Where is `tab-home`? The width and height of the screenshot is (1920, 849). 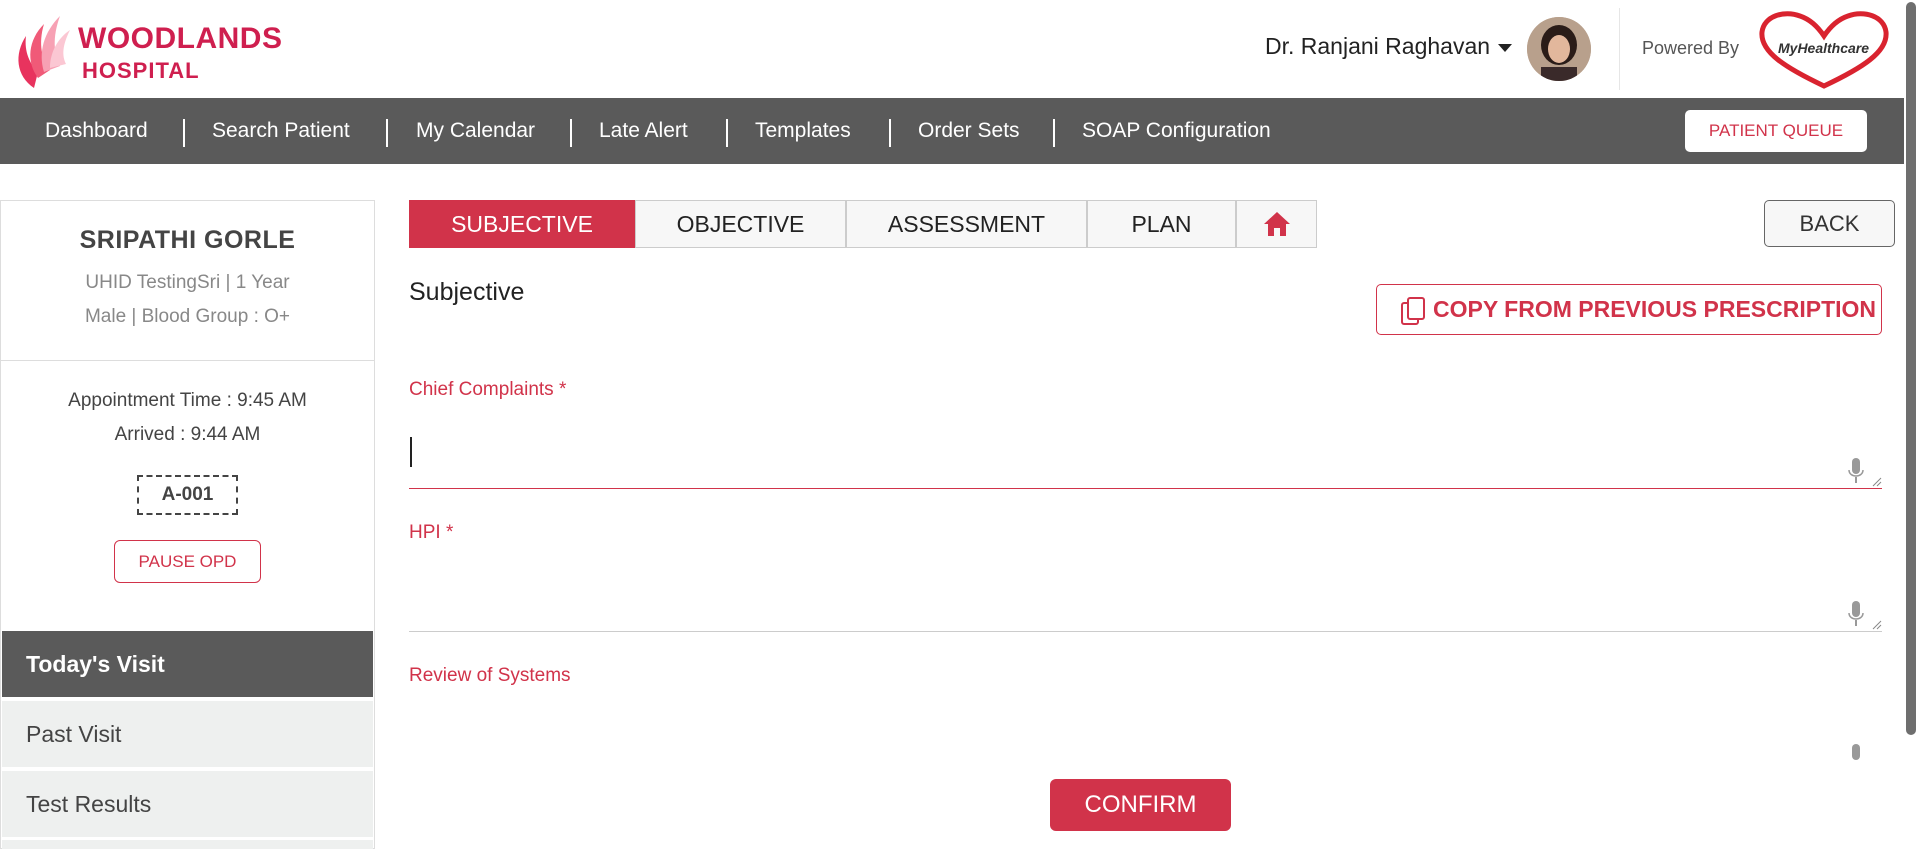
tab-home is located at coordinates (1276, 224).